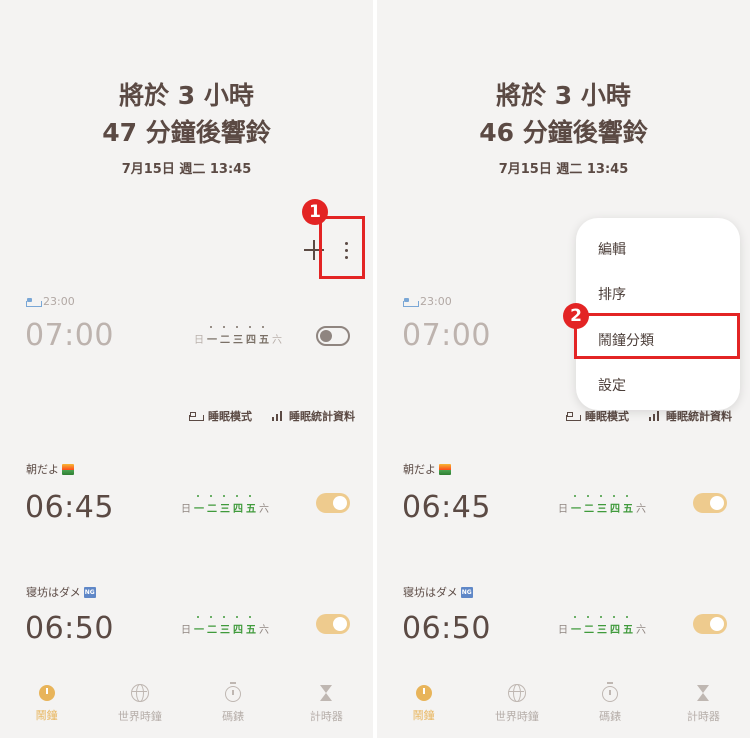  What do you see at coordinates (612, 385) in the screenshot?
I see `menu-item-settings: 設定` at bounding box center [612, 385].